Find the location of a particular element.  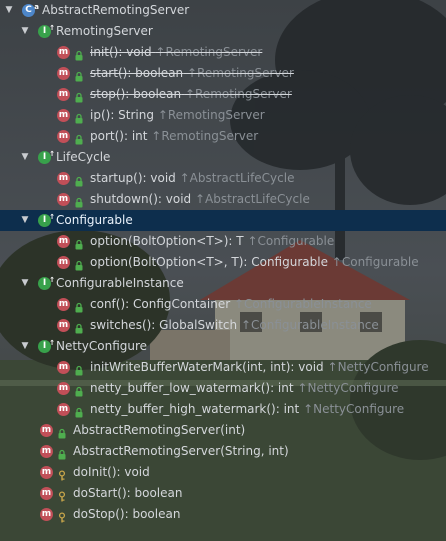

tree-node-remotingserver: ▼ I ↑ RemotingServer is located at coordinates (223, 31).